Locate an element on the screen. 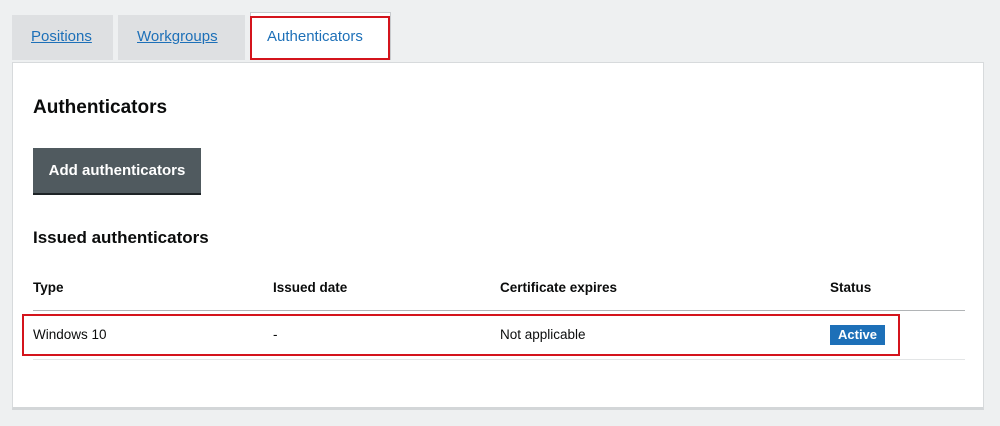  tab-workgroups: Workgroups is located at coordinates (181, 37).